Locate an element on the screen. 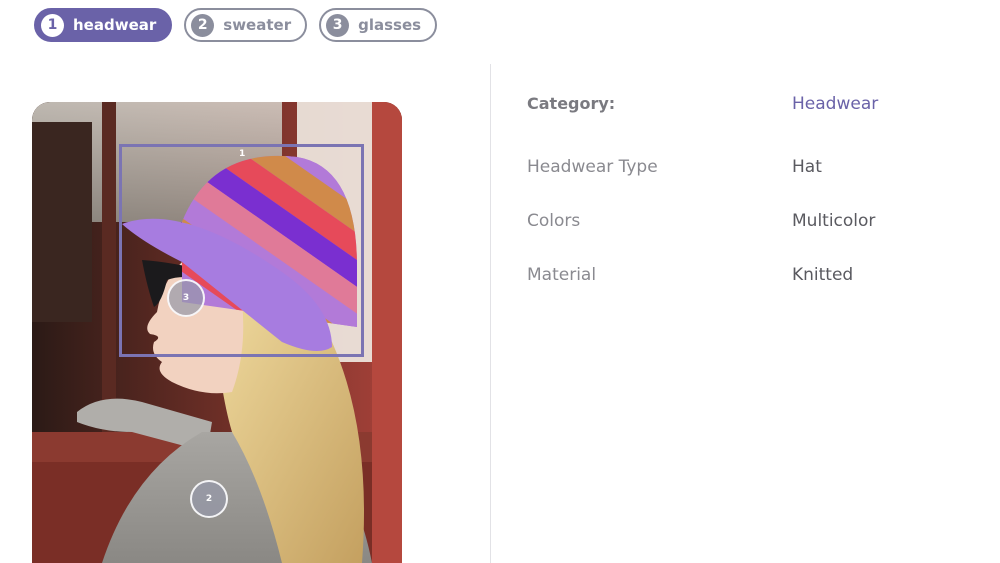 This screenshot has height=563, width=1000. item-tabs: 1 headwear 2 sweater 3 glasses is located at coordinates (236, 25).